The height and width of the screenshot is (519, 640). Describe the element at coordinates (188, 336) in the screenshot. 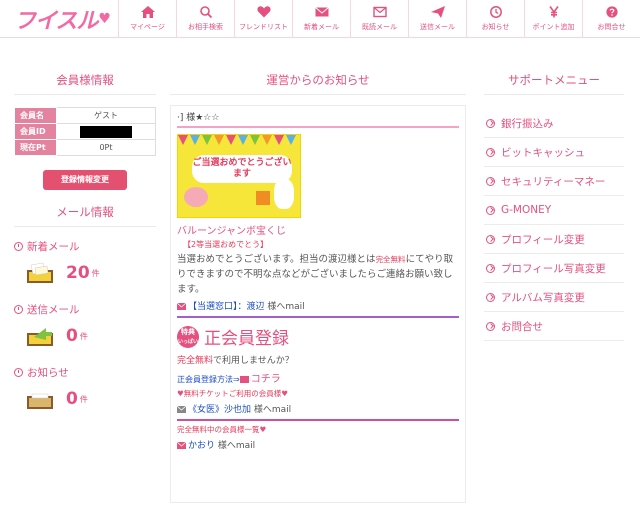

I see `bonus-badge: 特典 いっぱい` at that location.